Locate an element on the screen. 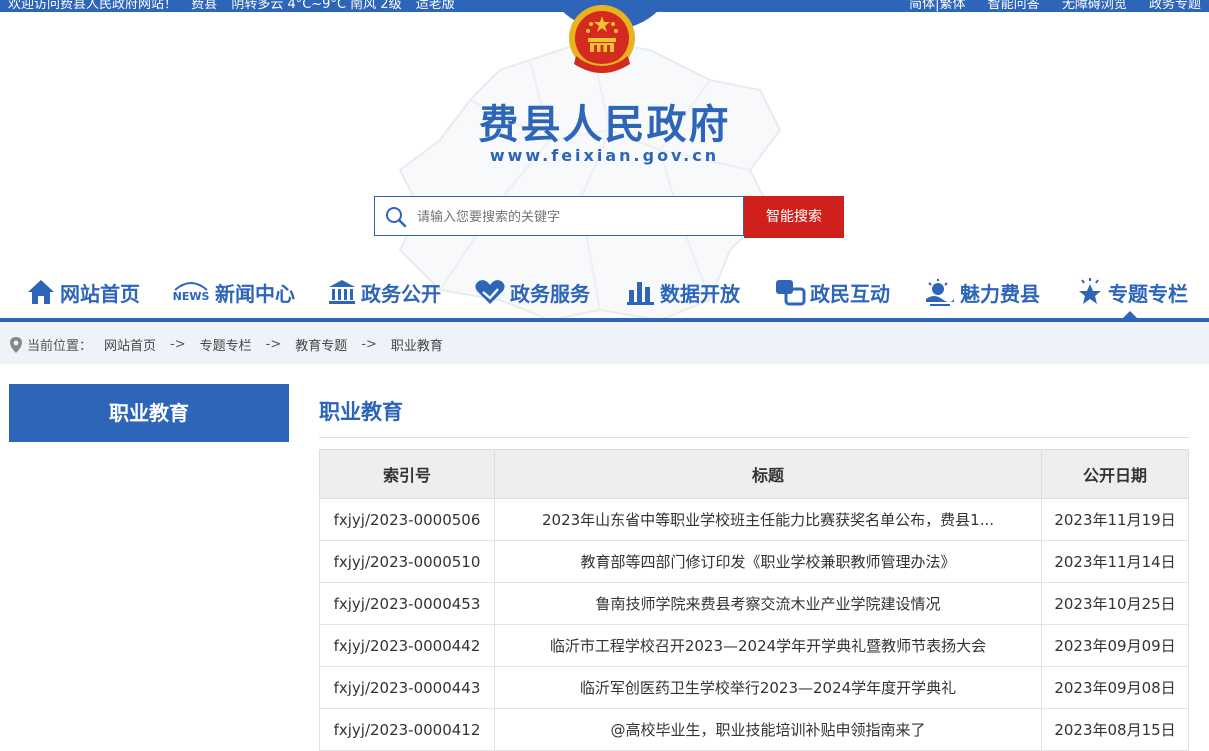 This screenshot has height=751, width=1209. top-bar-right: 简体|繁体 智能问答 无障碍浏览 政务专题 is located at coordinates (1046, 6).